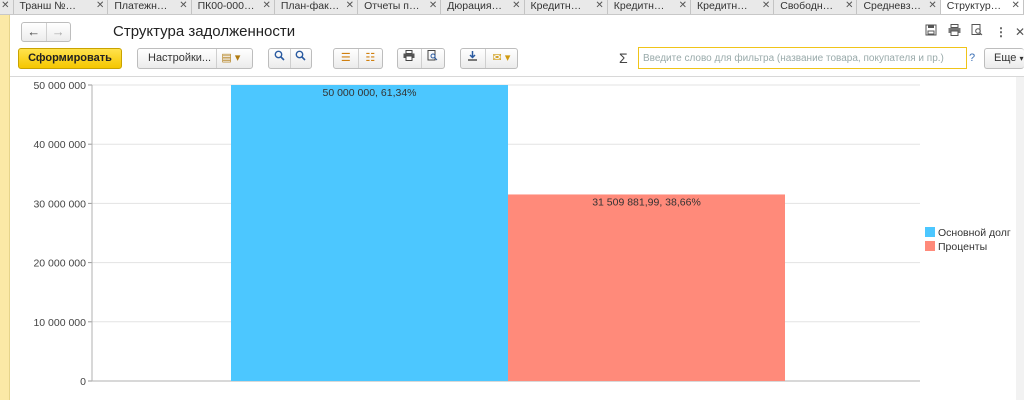  Describe the element at coordinates (5, 207) in the screenshot. I see `left-panel-strip` at that location.